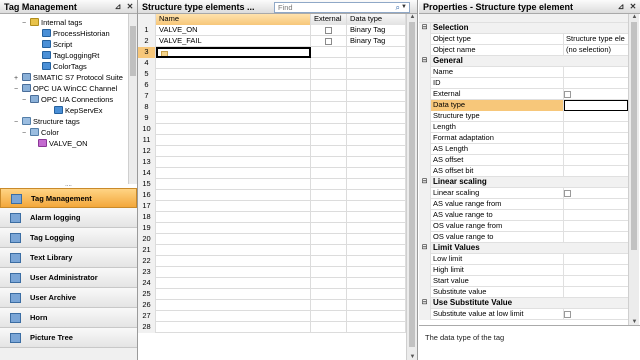 The image size is (640, 360). I want to click on find-input: Find, so click(285, 7).